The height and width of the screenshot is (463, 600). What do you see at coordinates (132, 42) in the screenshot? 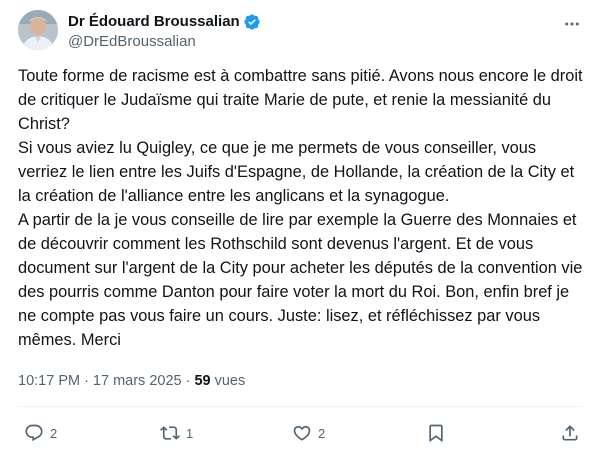
I see `author-handle: @DrEdBroussalian` at bounding box center [132, 42].